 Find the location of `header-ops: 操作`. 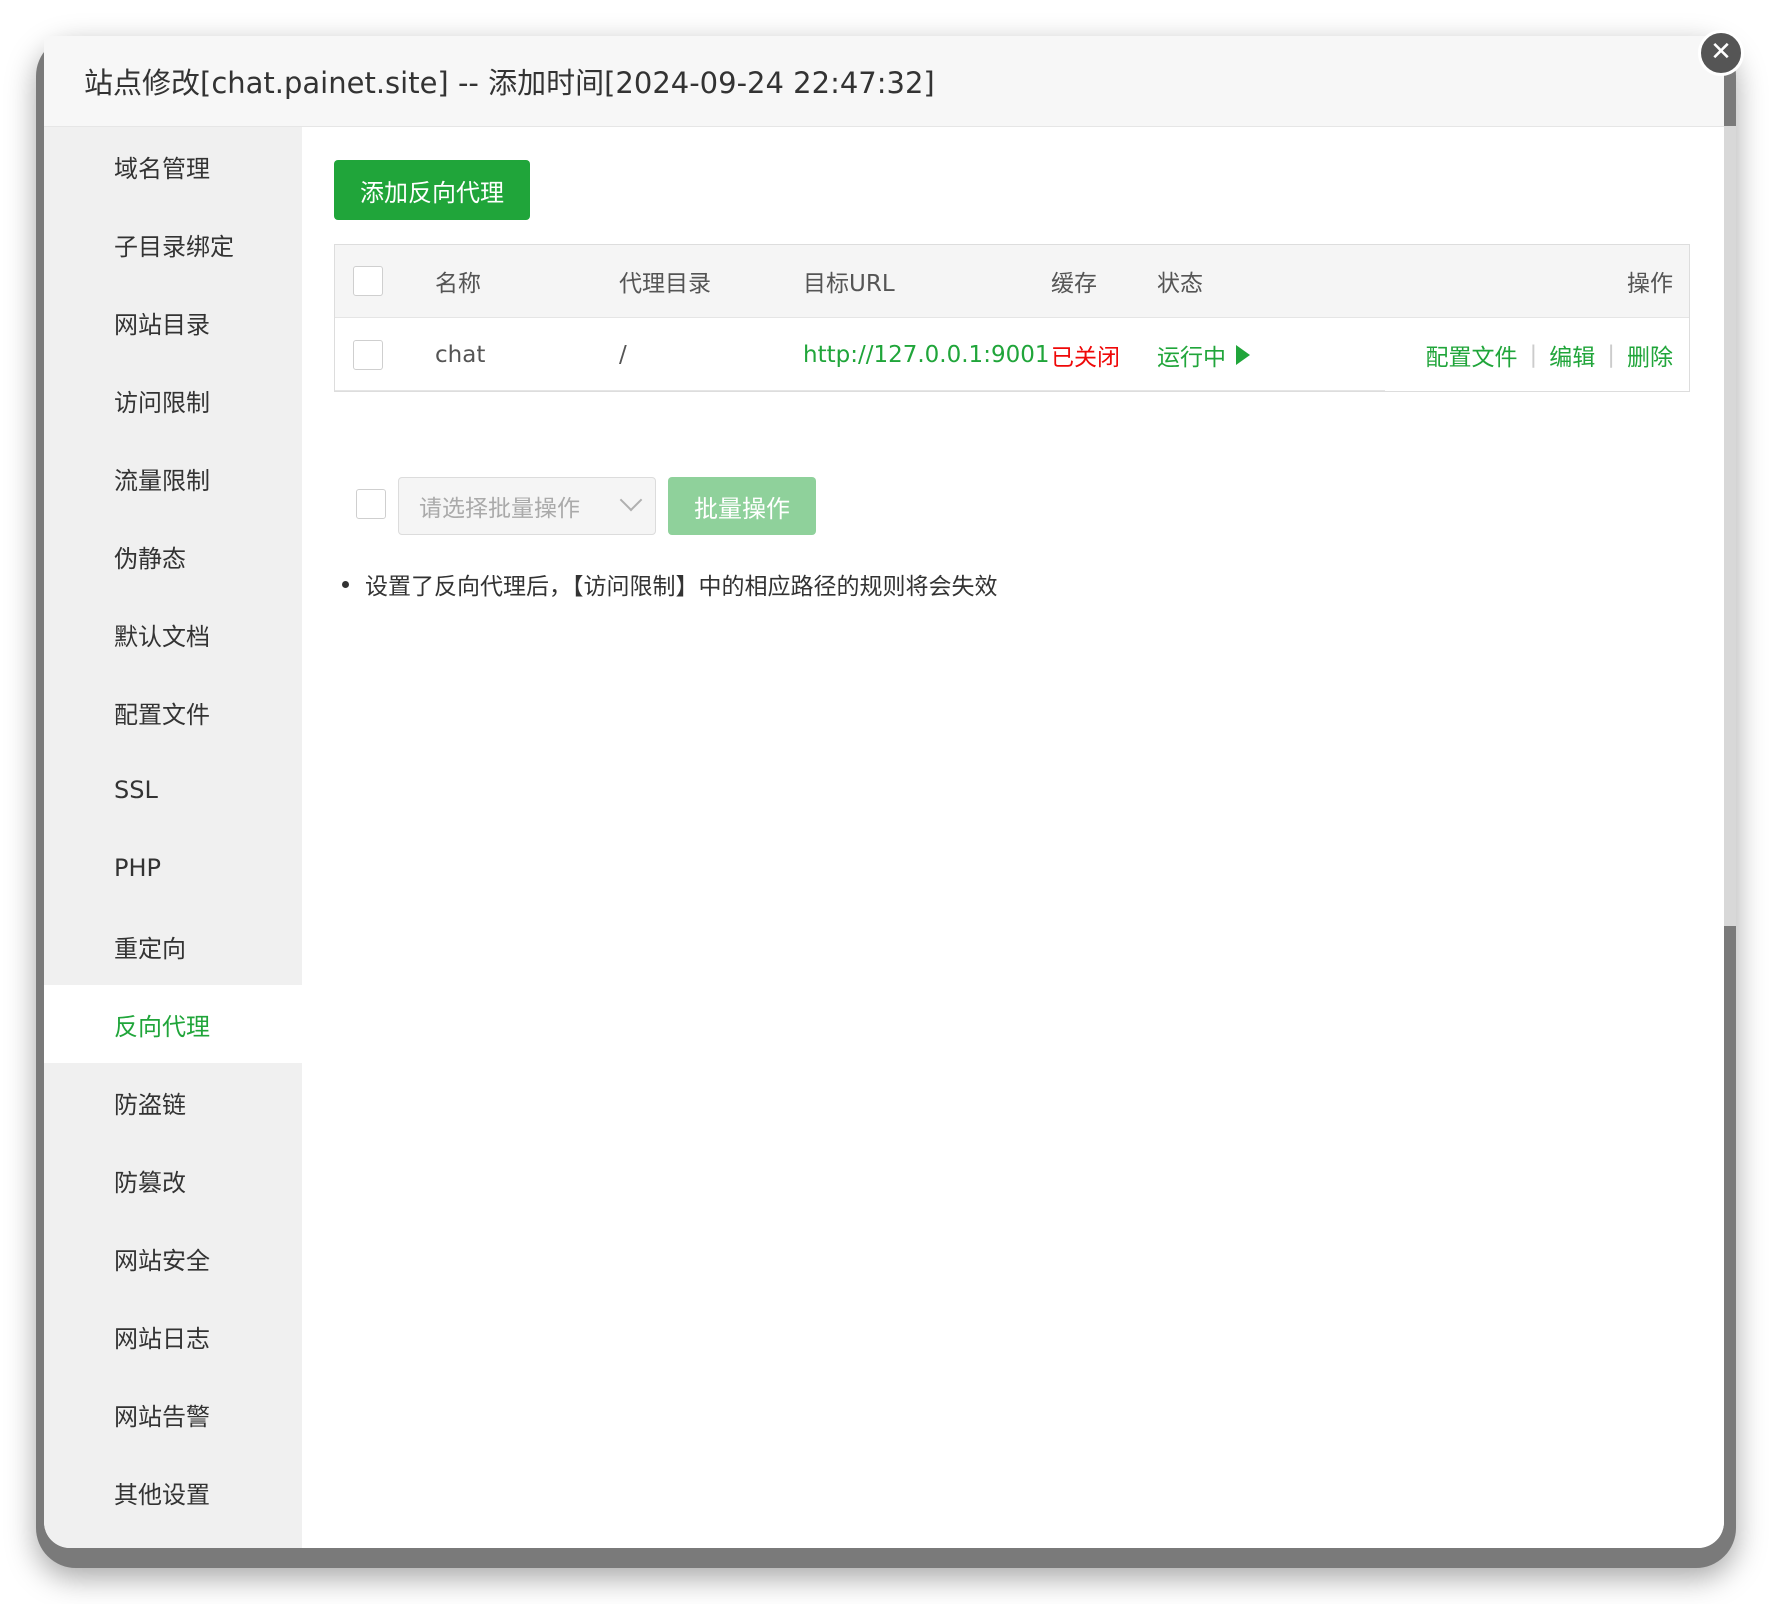

header-ops: 操作 is located at coordinates (1650, 284).